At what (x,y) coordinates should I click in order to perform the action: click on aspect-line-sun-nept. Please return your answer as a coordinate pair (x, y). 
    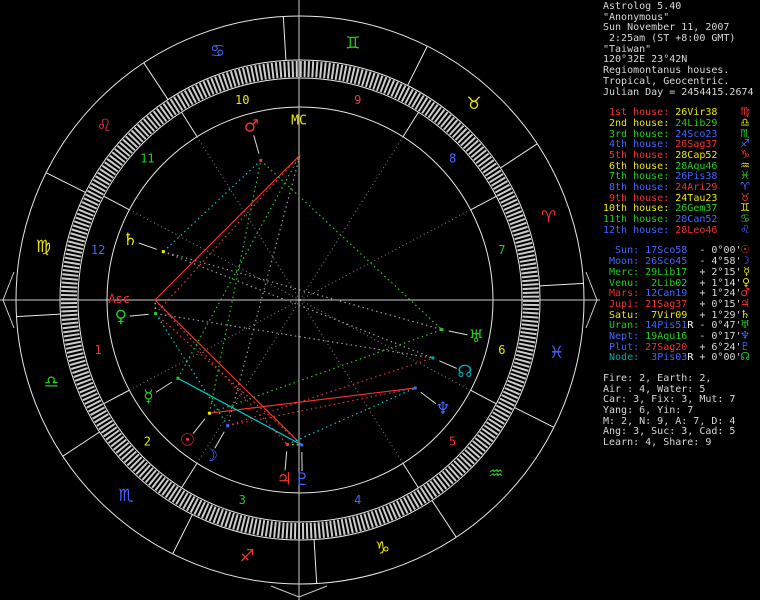
    Looking at the image, I should click on (312, 400).